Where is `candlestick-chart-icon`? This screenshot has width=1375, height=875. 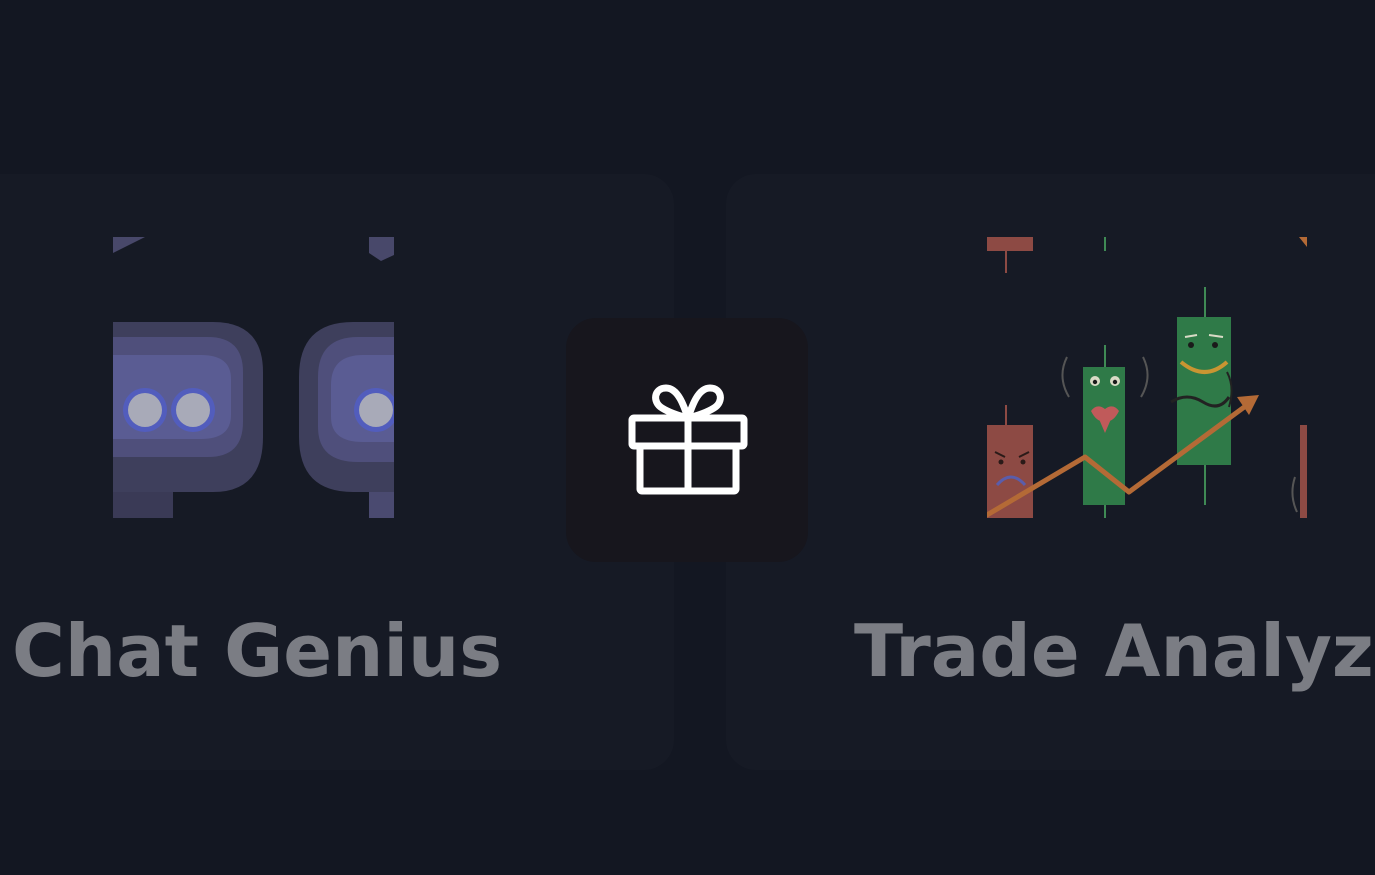 candlestick-chart-icon is located at coordinates (1147, 377).